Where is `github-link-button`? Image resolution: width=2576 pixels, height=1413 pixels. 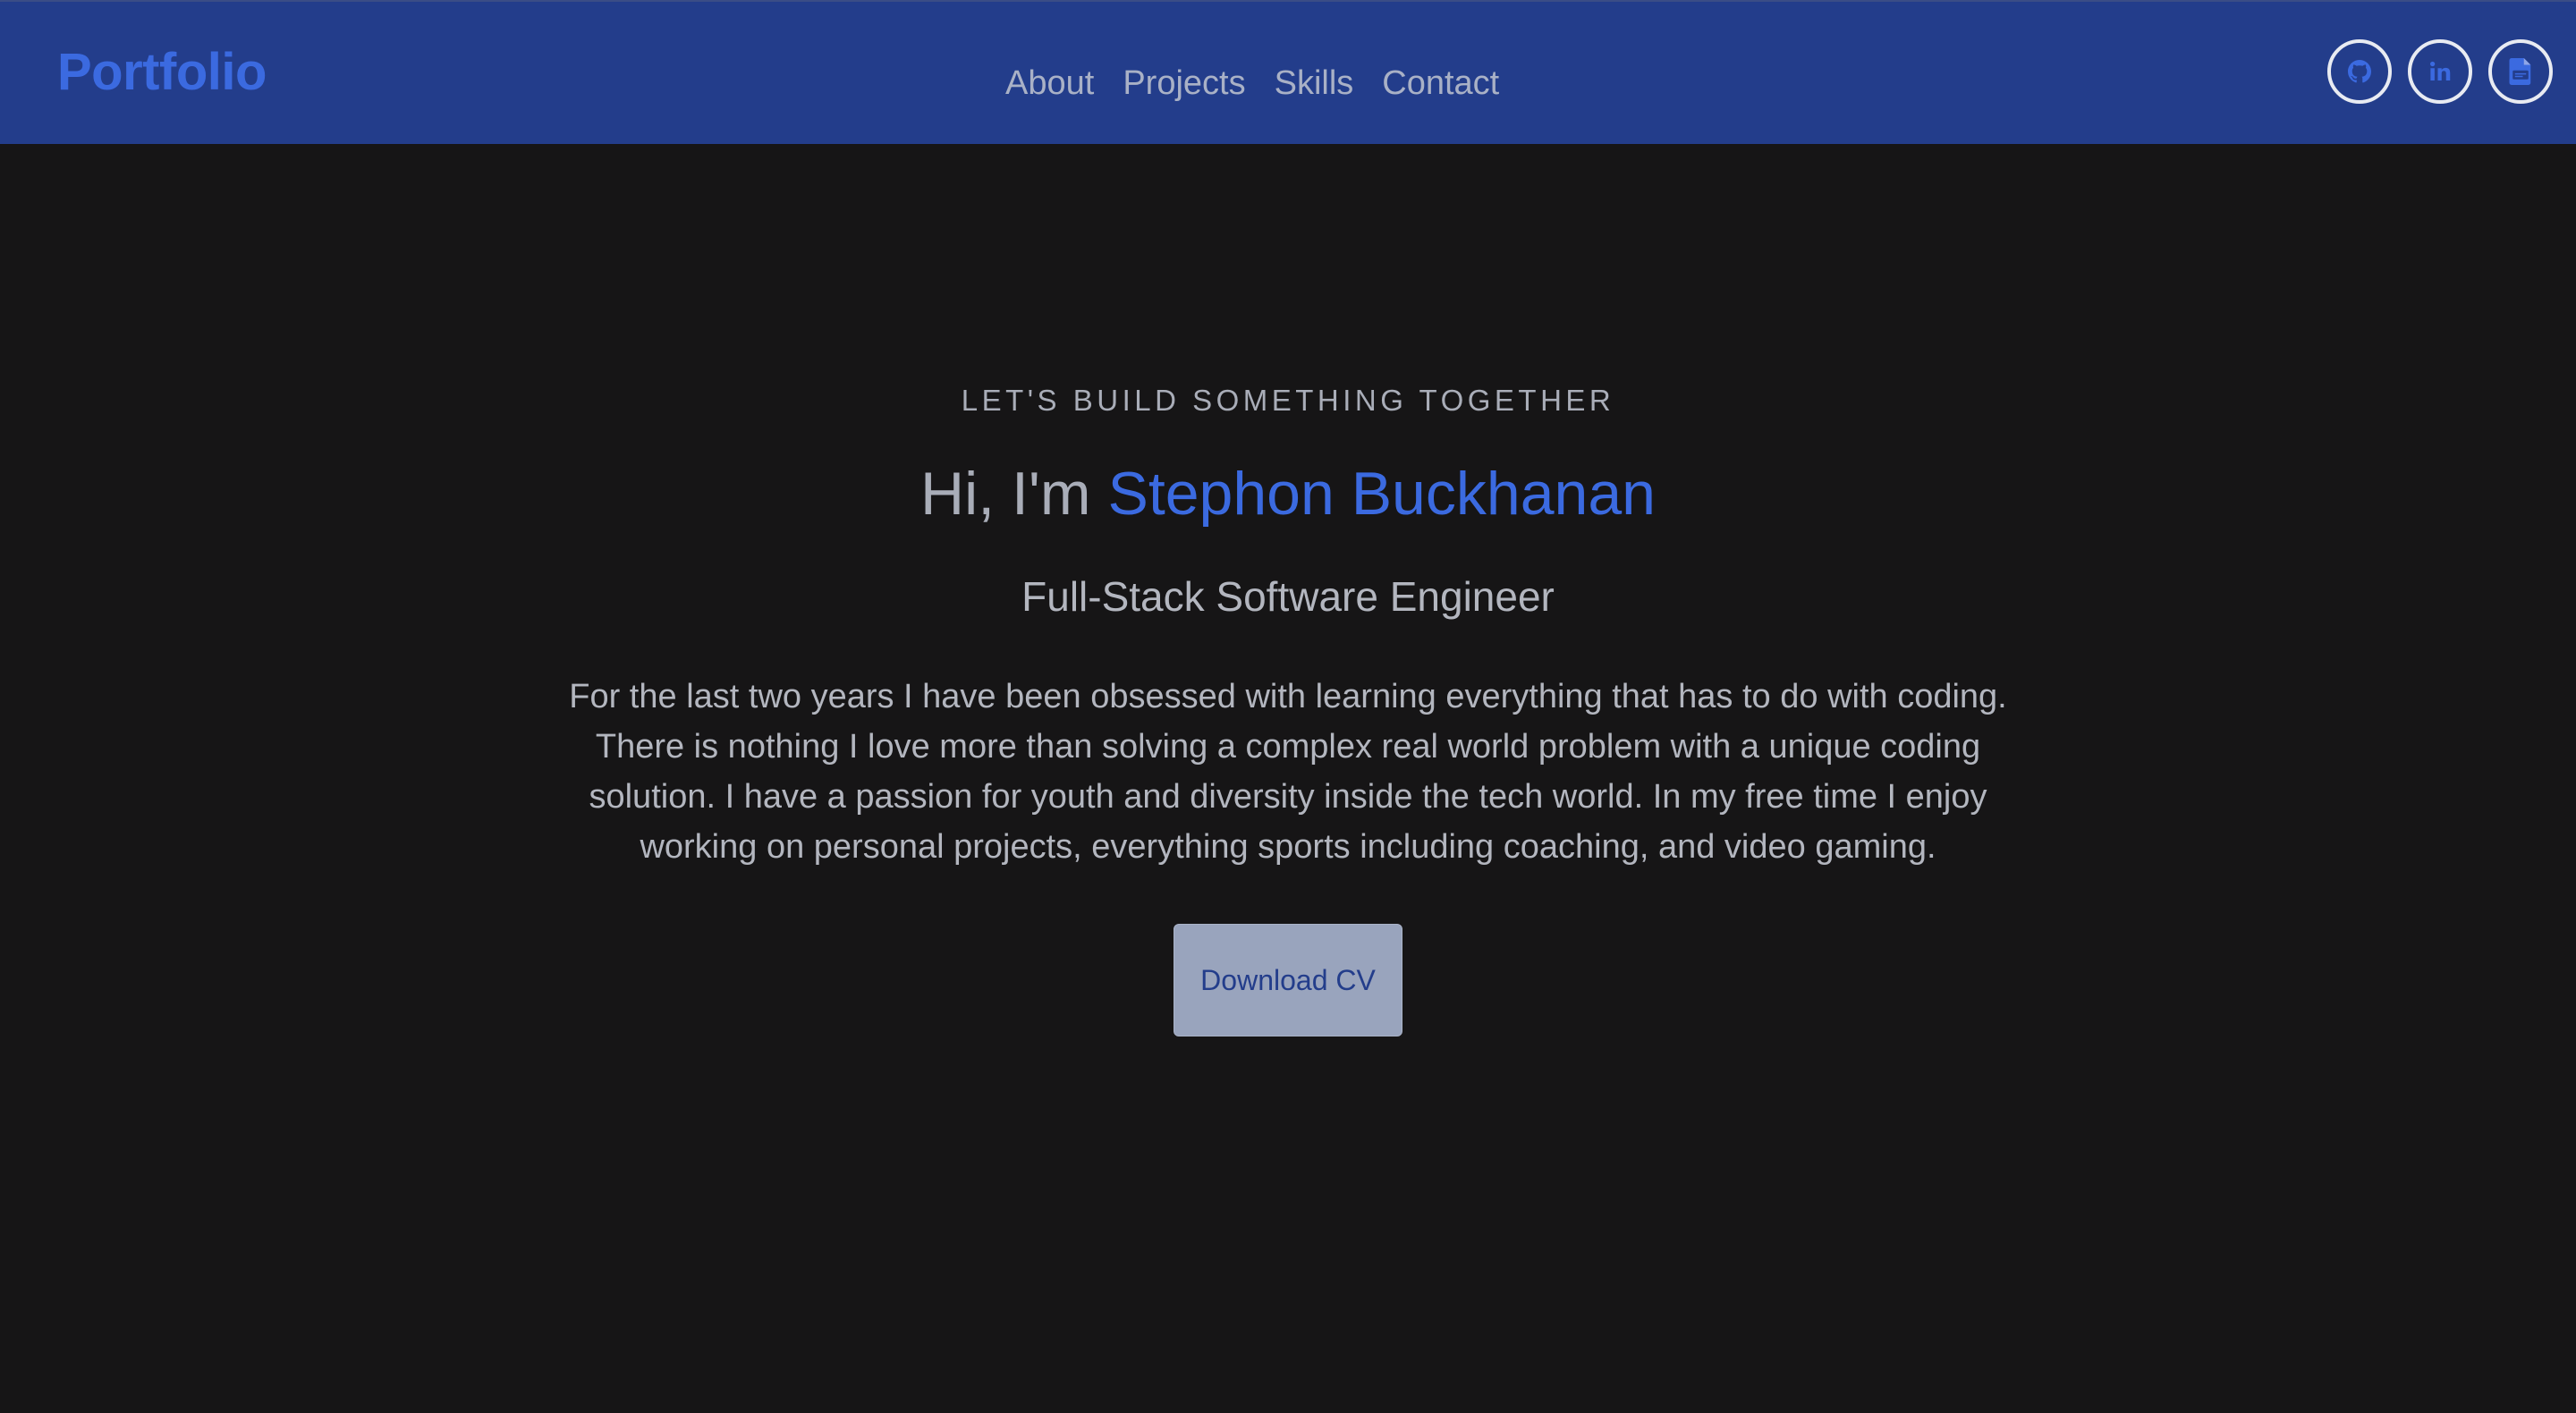
github-link-button is located at coordinates (2359, 71).